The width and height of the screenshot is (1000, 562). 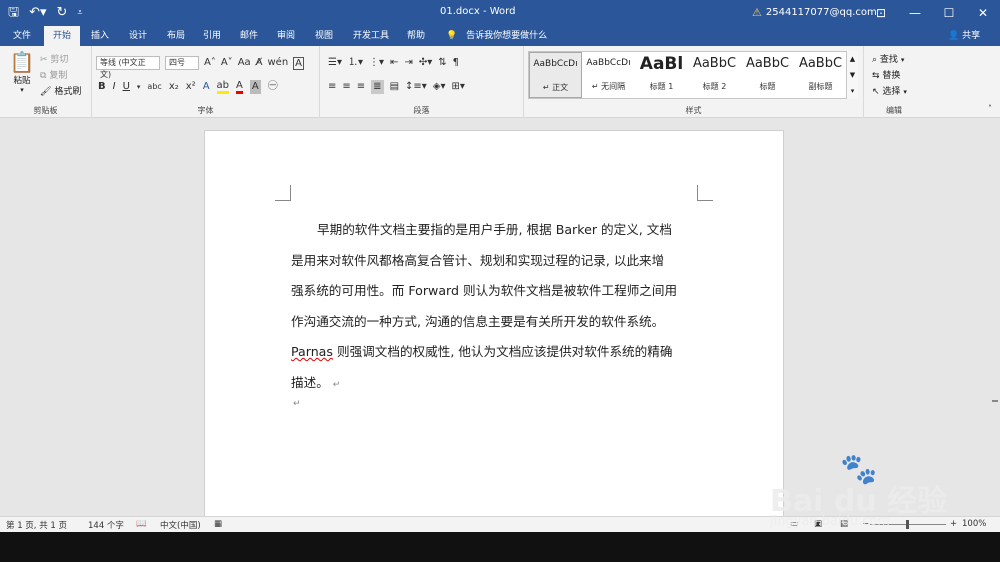 I want to click on style-heading-2: AaBbC 标题 2, so click(x=714, y=75).